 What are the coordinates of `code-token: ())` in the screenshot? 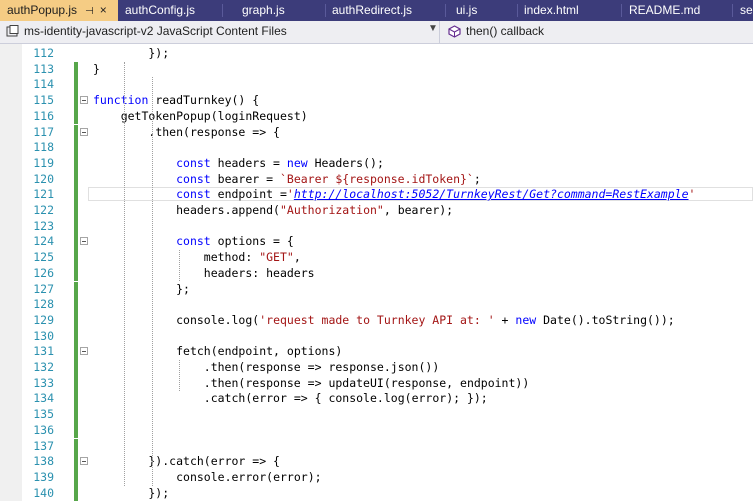 It's located at (429, 367).